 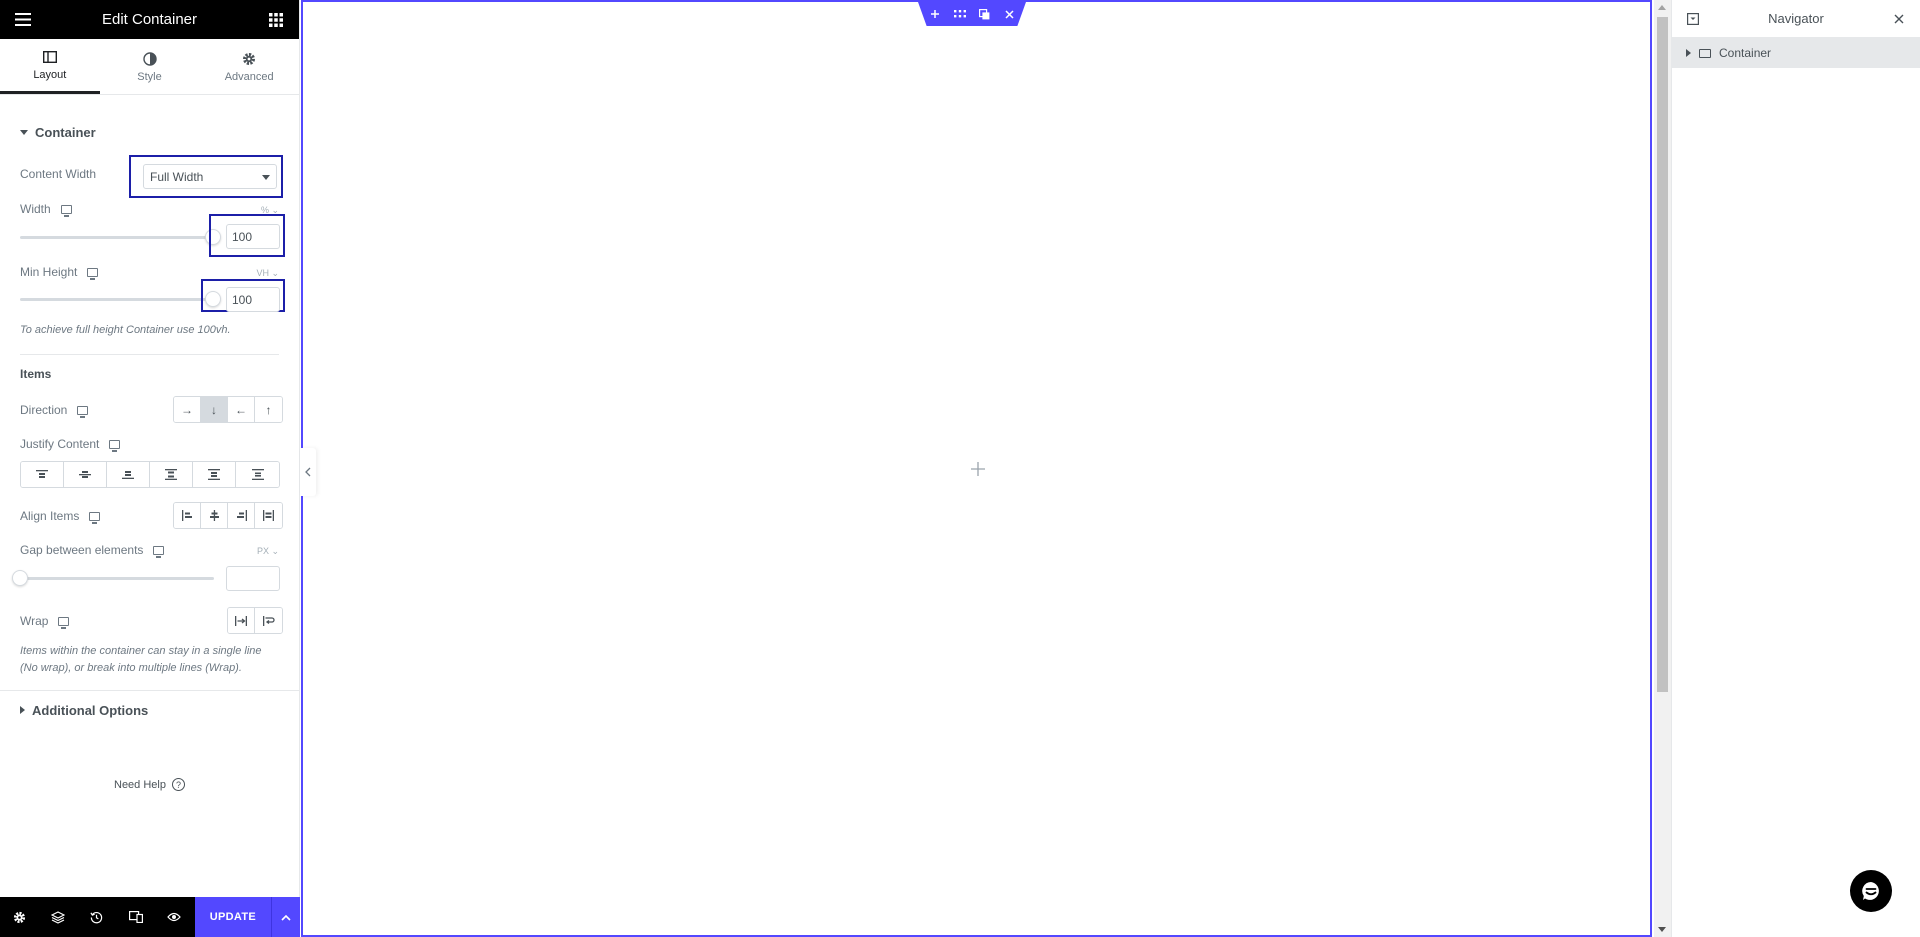 What do you see at coordinates (23, 20) in the screenshot?
I see `hamburger-menu-icon` at bounding box center [23, 20].